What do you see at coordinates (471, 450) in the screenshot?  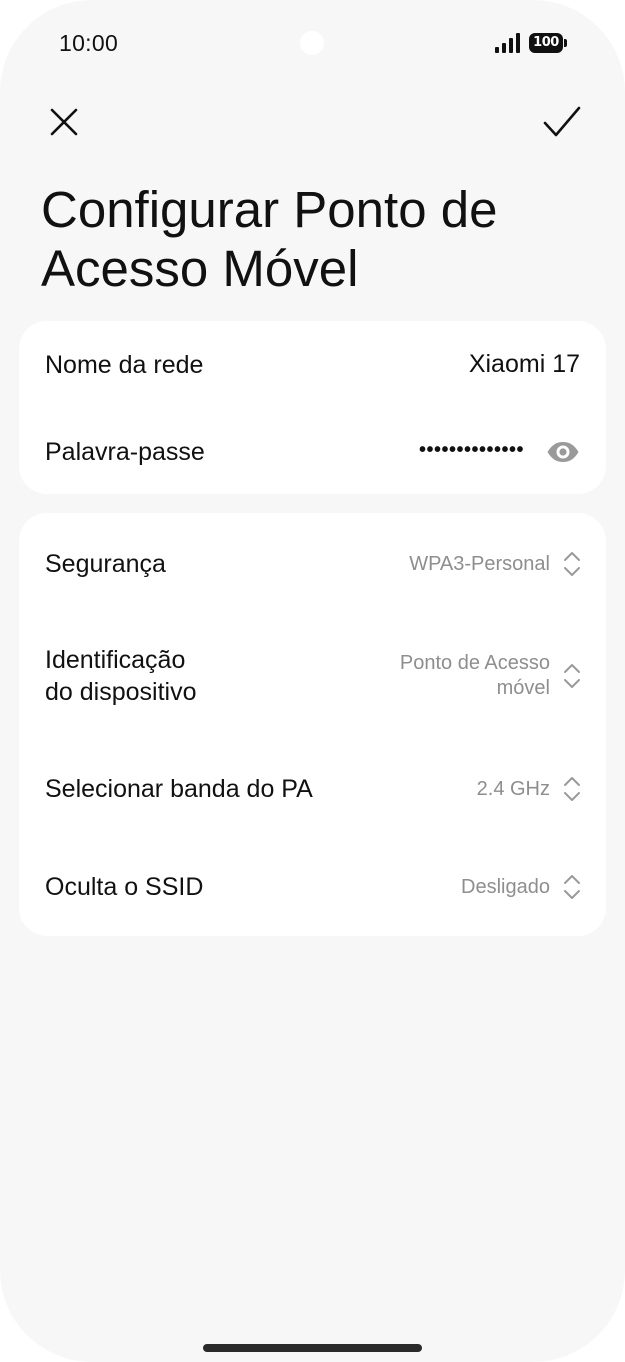 I see `password-value: ••••••••••••••` at bounding box center [471, 450].